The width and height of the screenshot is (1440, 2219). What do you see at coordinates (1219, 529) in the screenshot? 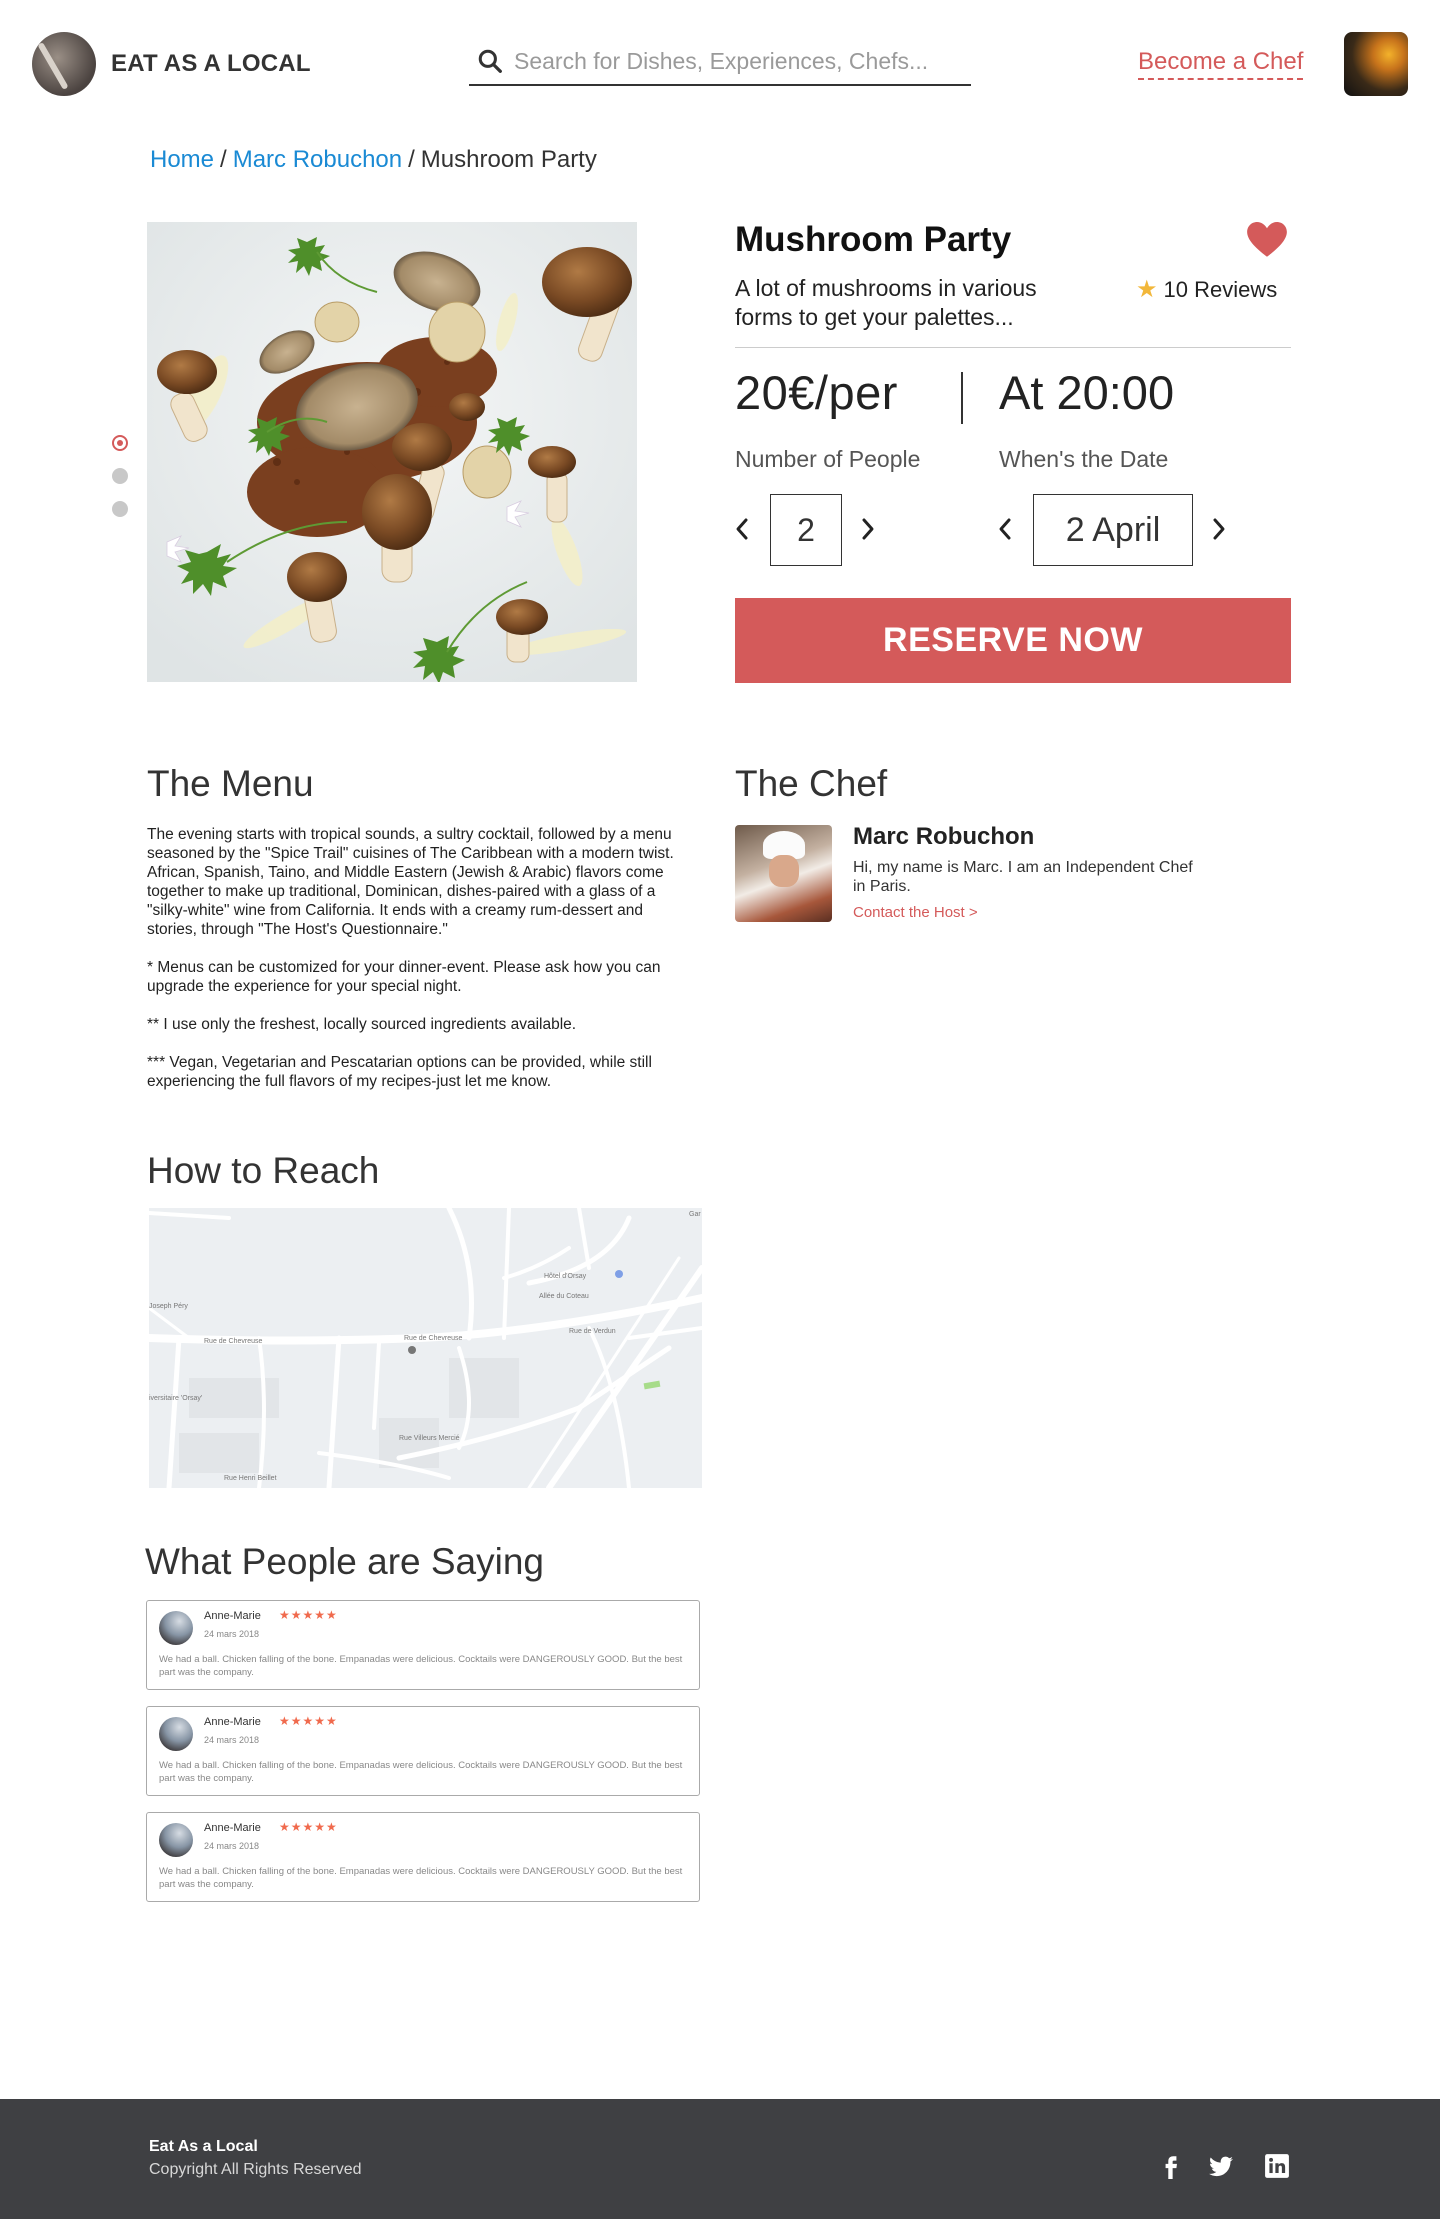
I see `date-next-icon` at bounding box center [1219, 529].